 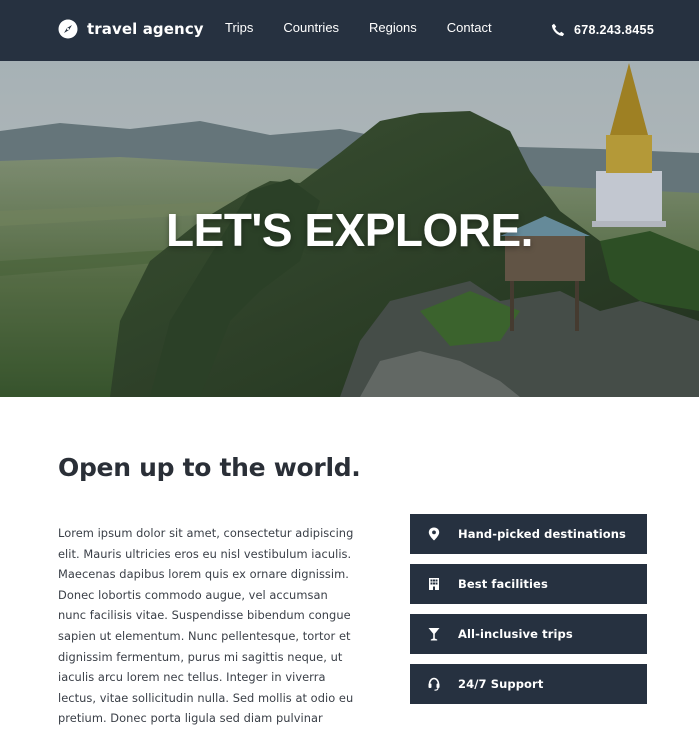 I want to click on feature-24-7-support: 24/7 Support, so click(x=528, y=684).